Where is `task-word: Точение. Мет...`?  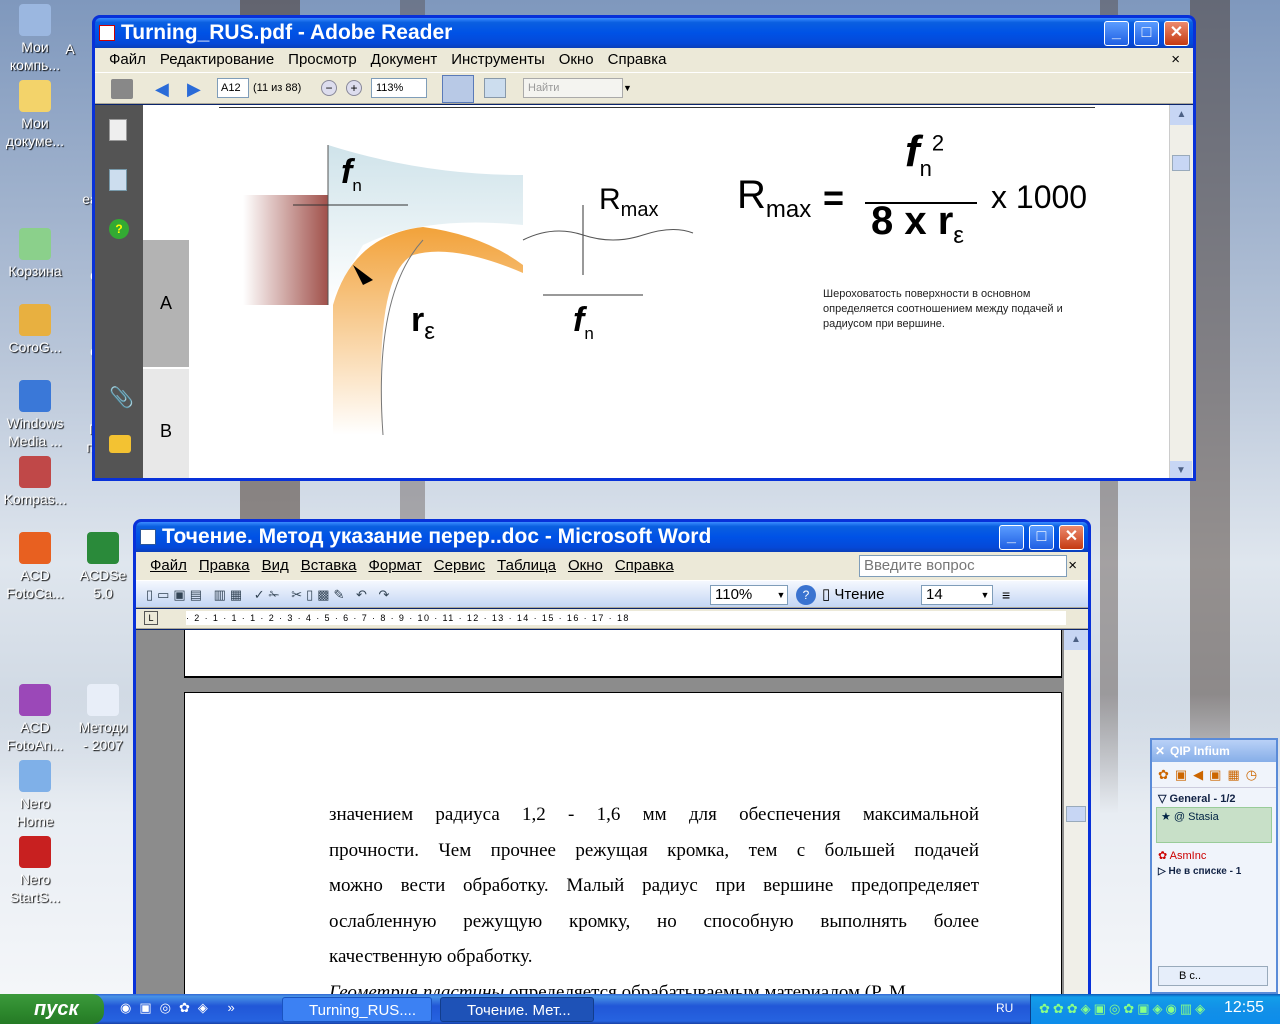 task-word: Точение. Мет... is located at coordinates (517, 1009).